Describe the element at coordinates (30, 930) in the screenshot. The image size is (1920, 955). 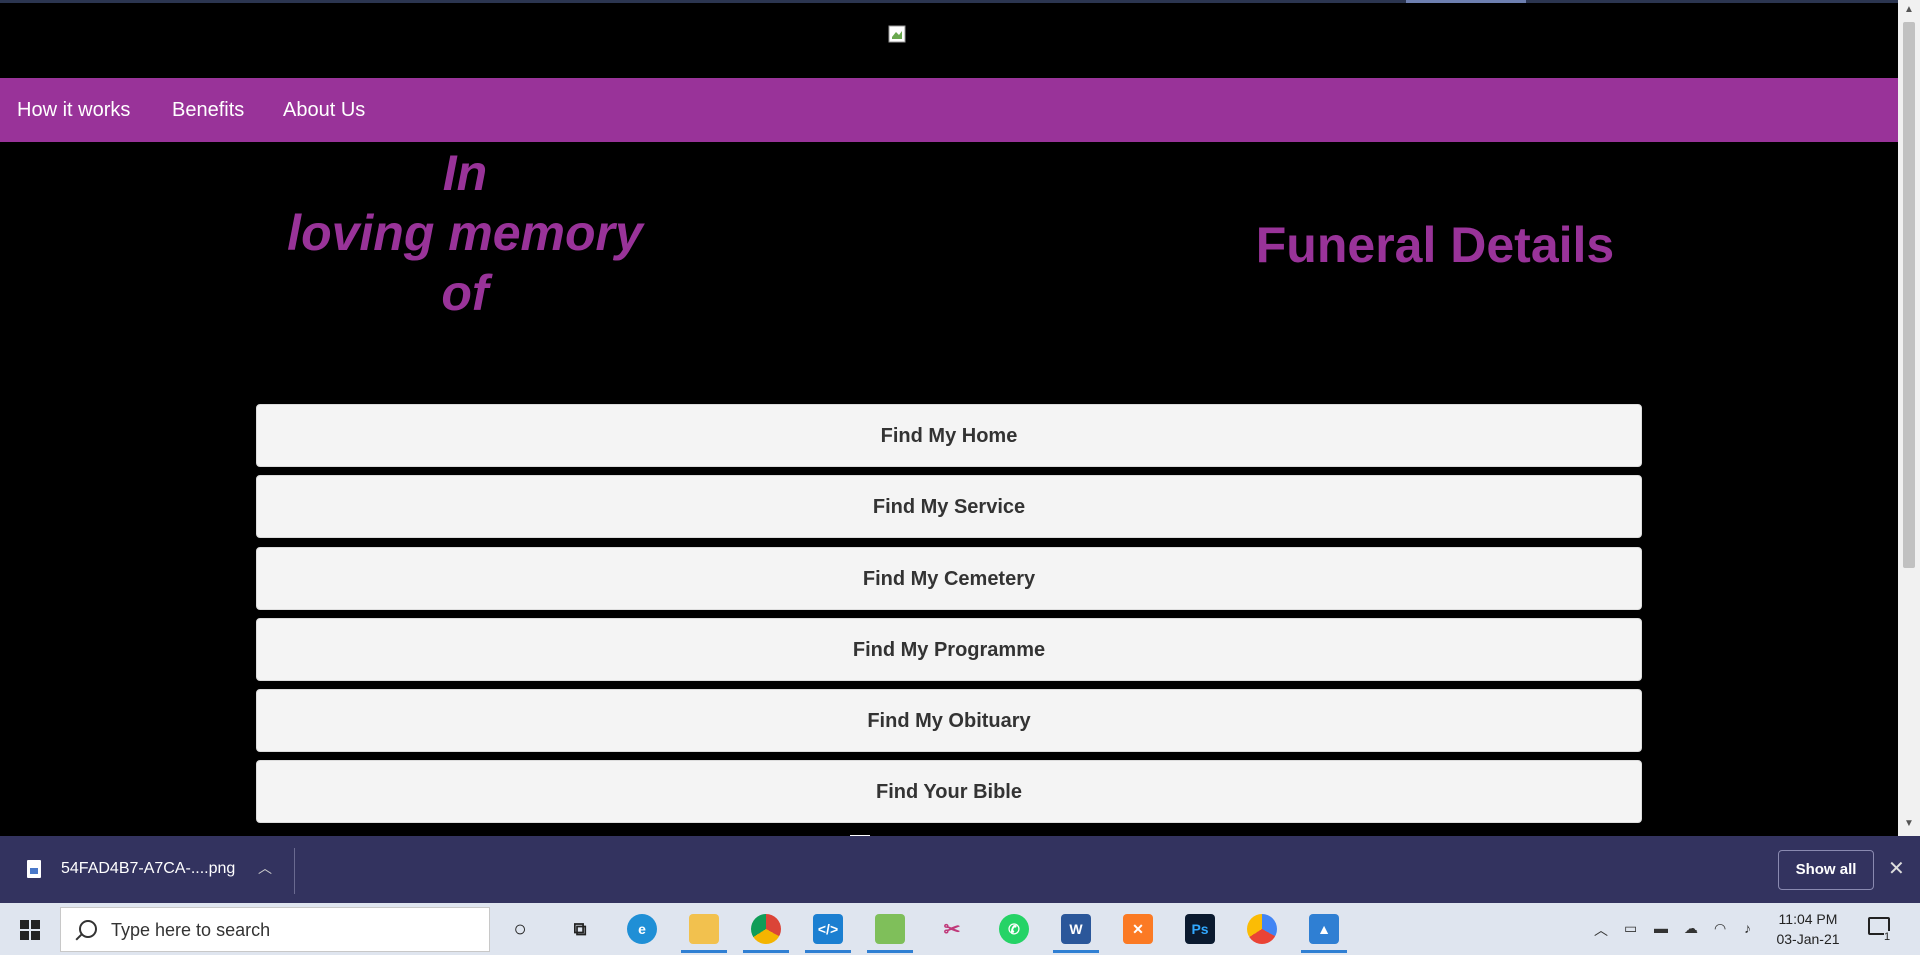
I see `windows-start-icon` at that location.